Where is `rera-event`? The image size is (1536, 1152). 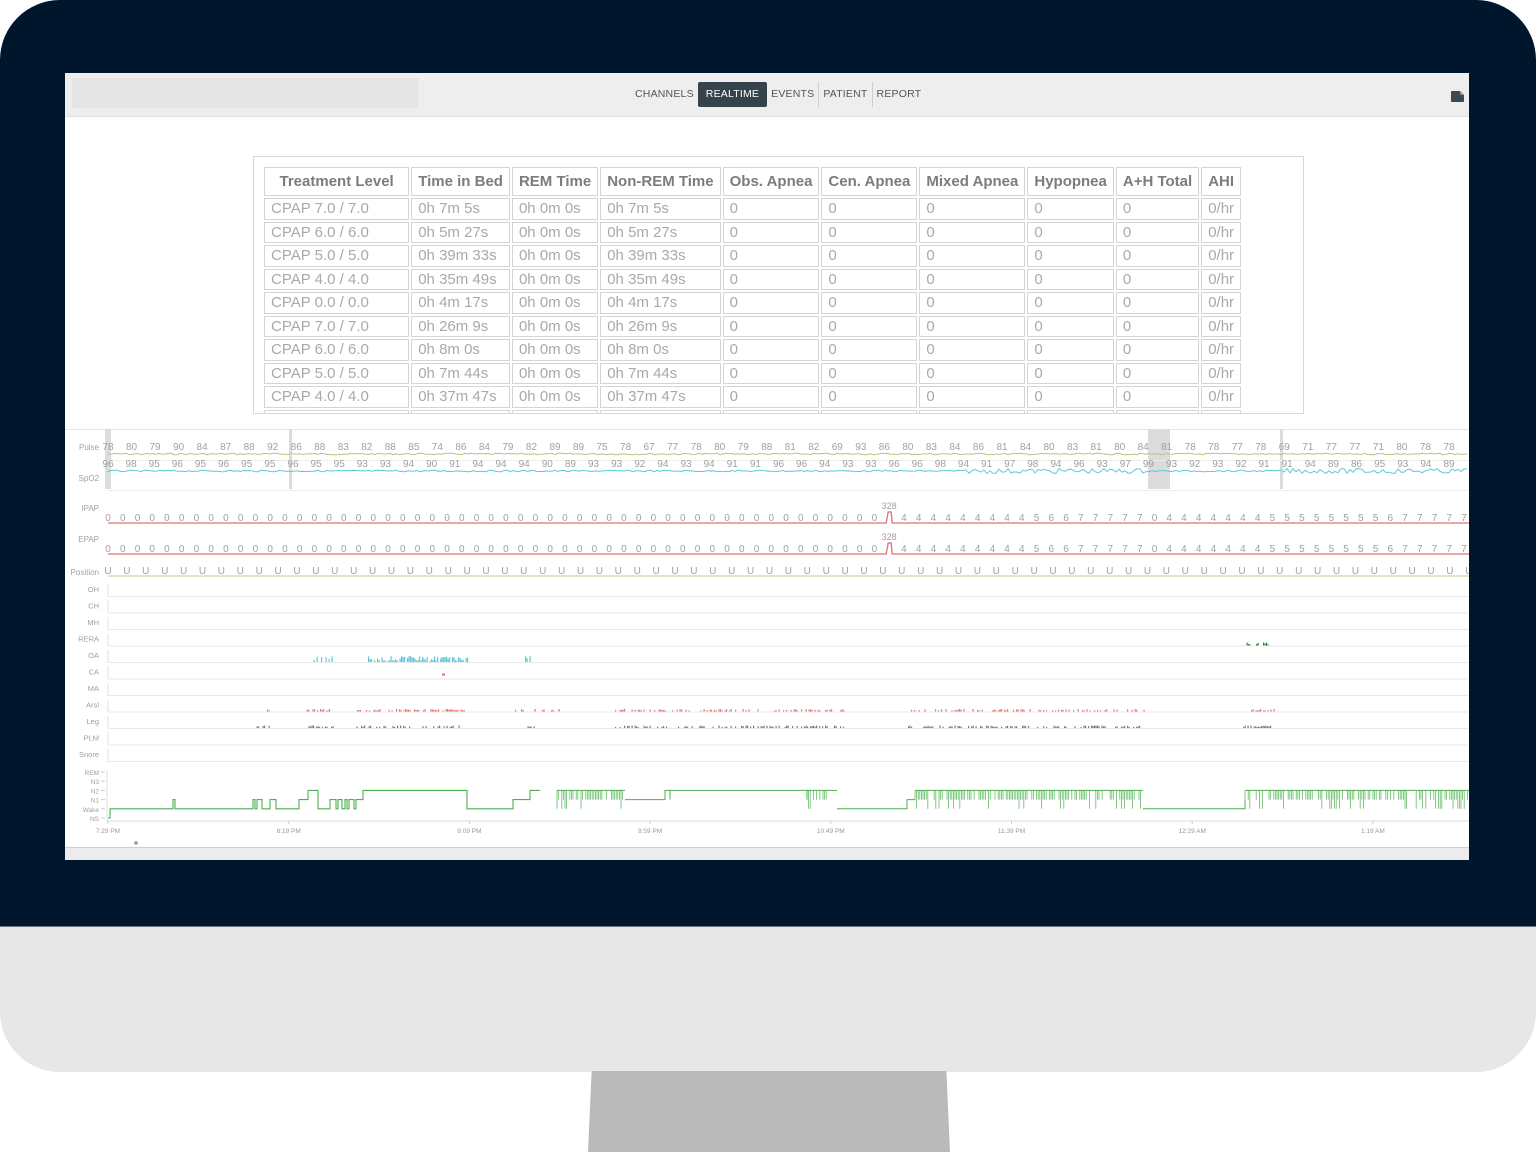
rera-event is located at coordinates (1247, 644).